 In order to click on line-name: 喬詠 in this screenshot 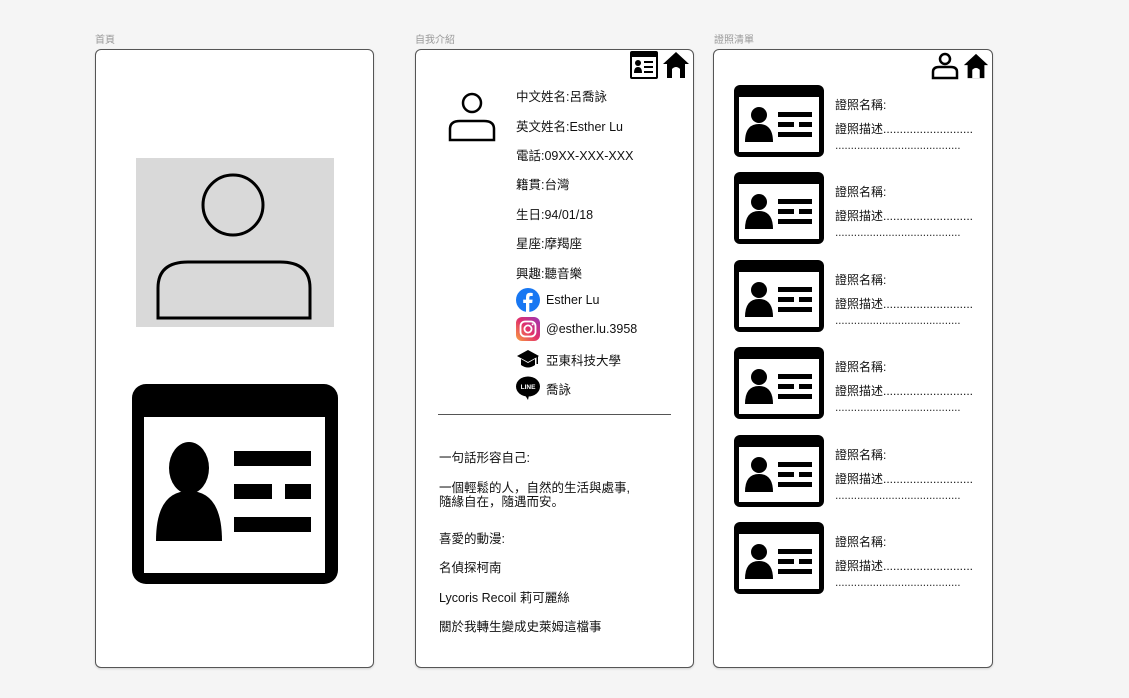, I will do `click(559, 389)`.